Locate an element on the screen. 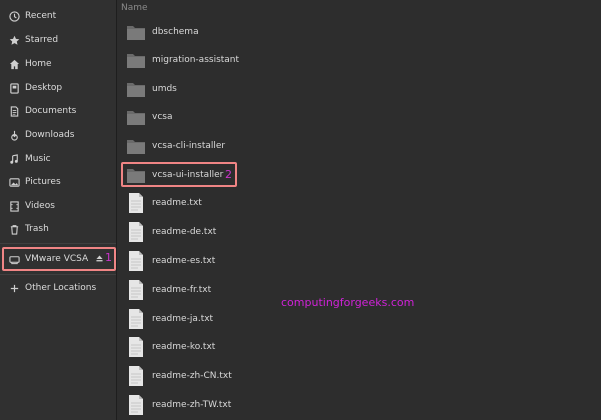  annotation-step-2: 2 is located at coordinates (228, 174).